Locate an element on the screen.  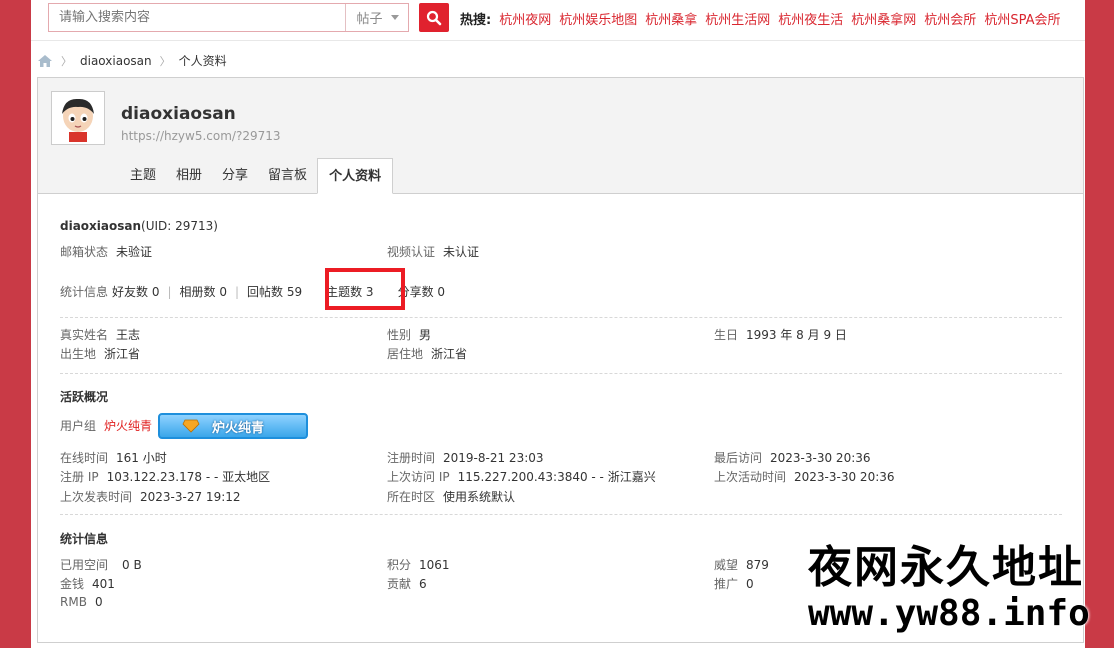
usergroup-badge-text: 炉火纯青 is located at coordinates (238, 428).